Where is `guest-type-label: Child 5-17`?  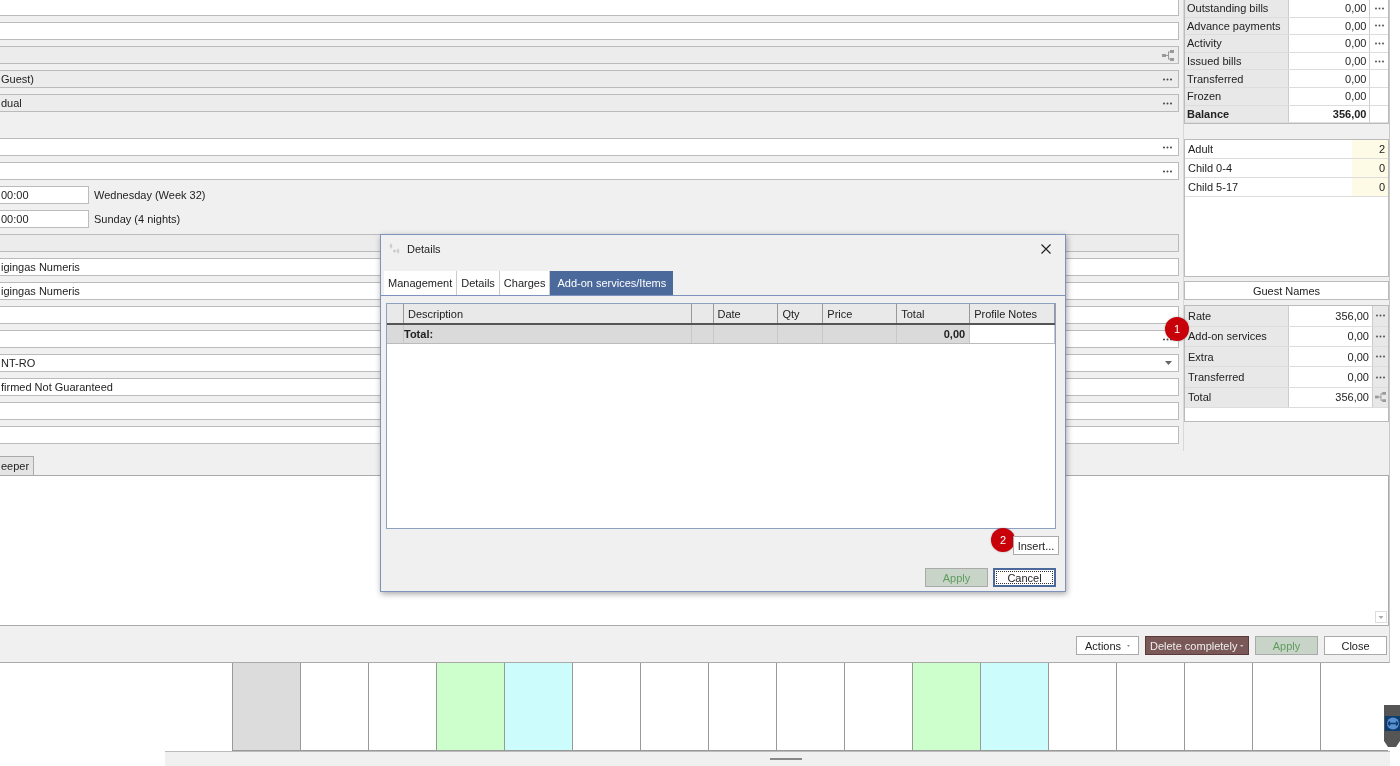 guest-type-label: Child 5-17 is located at coordinates (1213, 188).